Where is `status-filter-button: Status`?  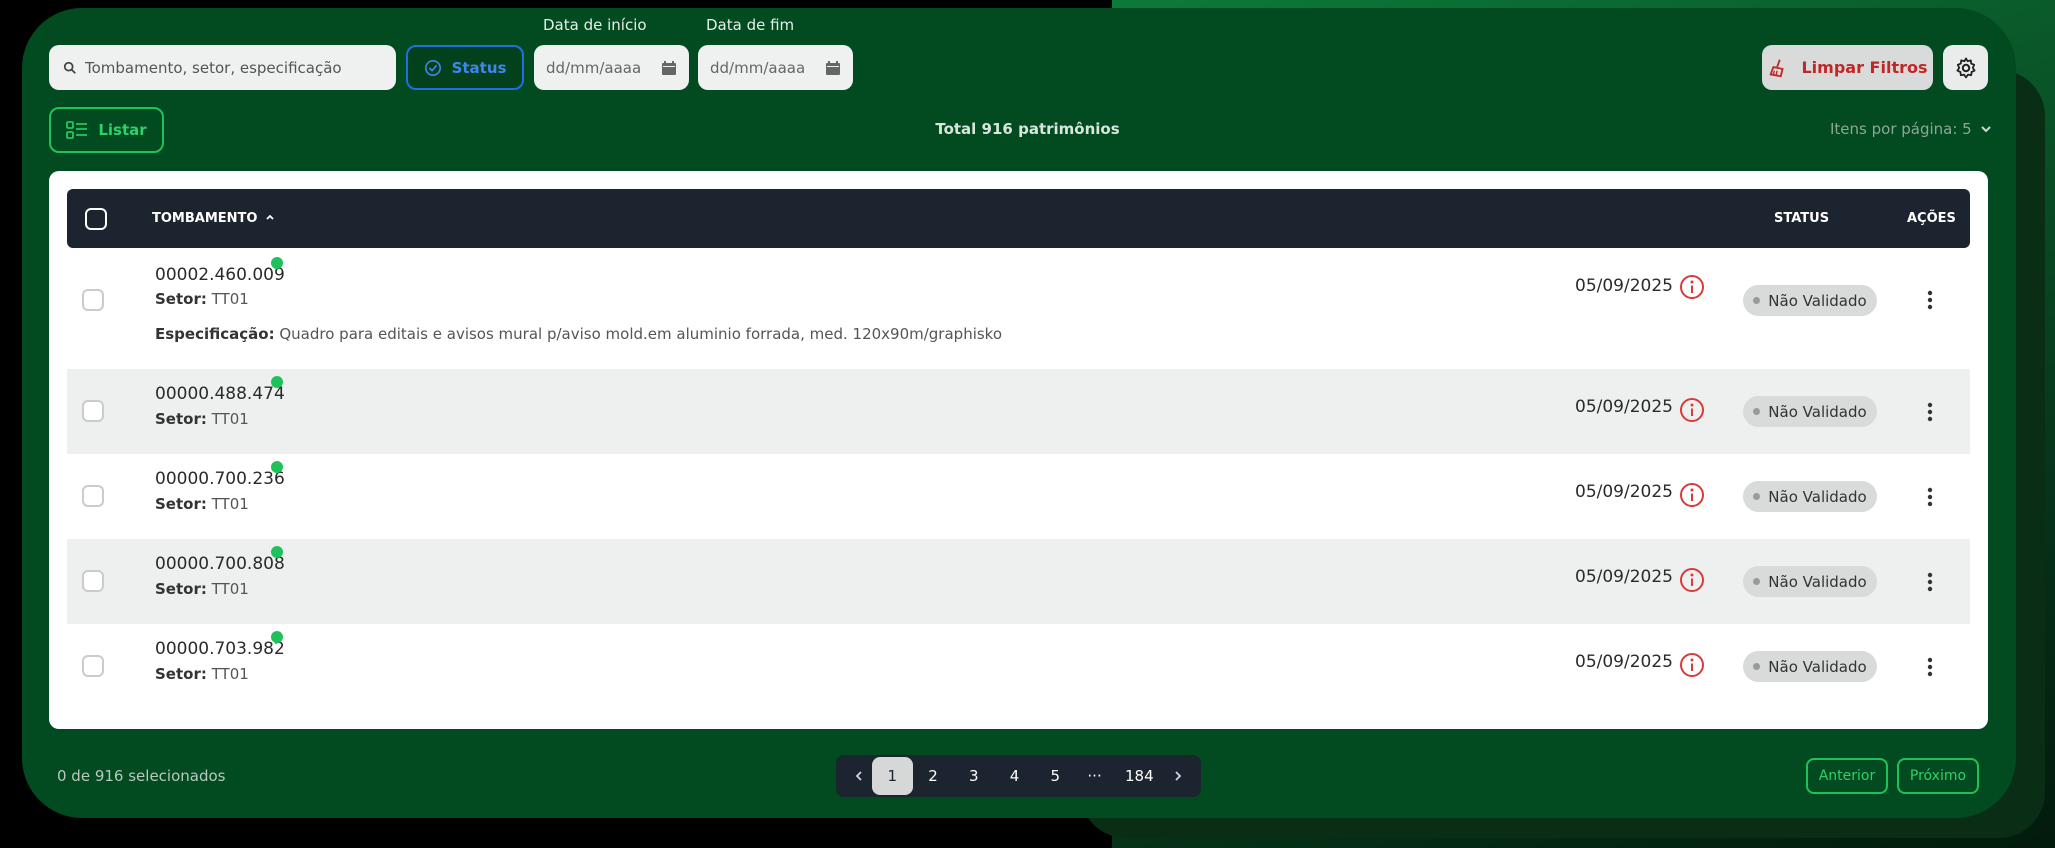
status-filter-button: Status is located at coordinates (465, 67).